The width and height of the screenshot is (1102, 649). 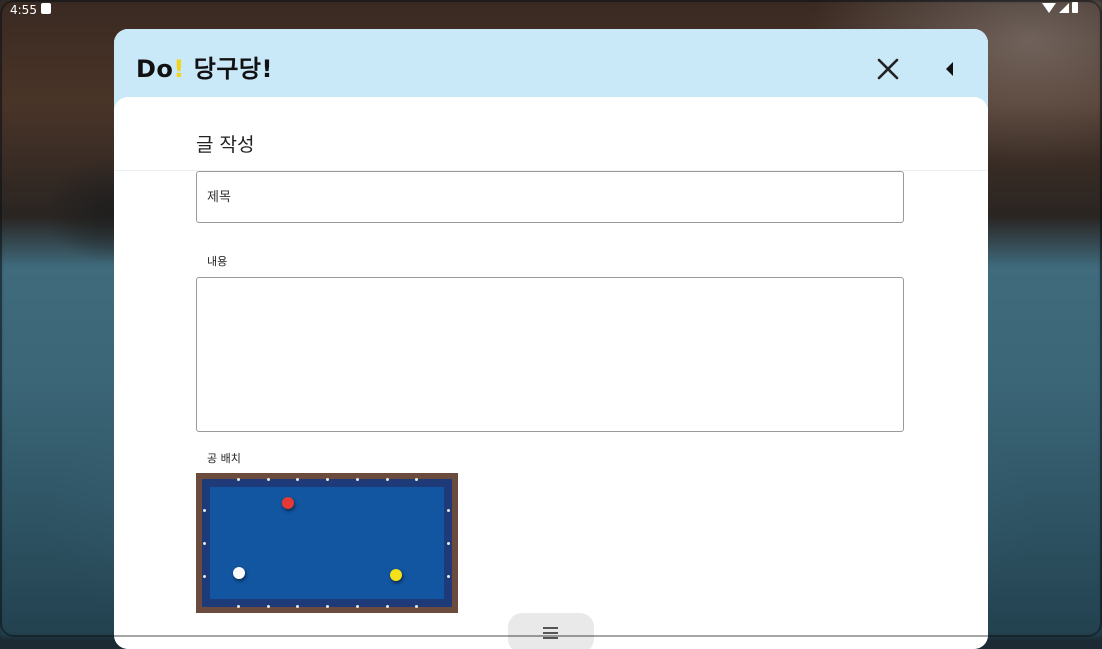 I want to click on billiard-table, so click(x=327, y=543).